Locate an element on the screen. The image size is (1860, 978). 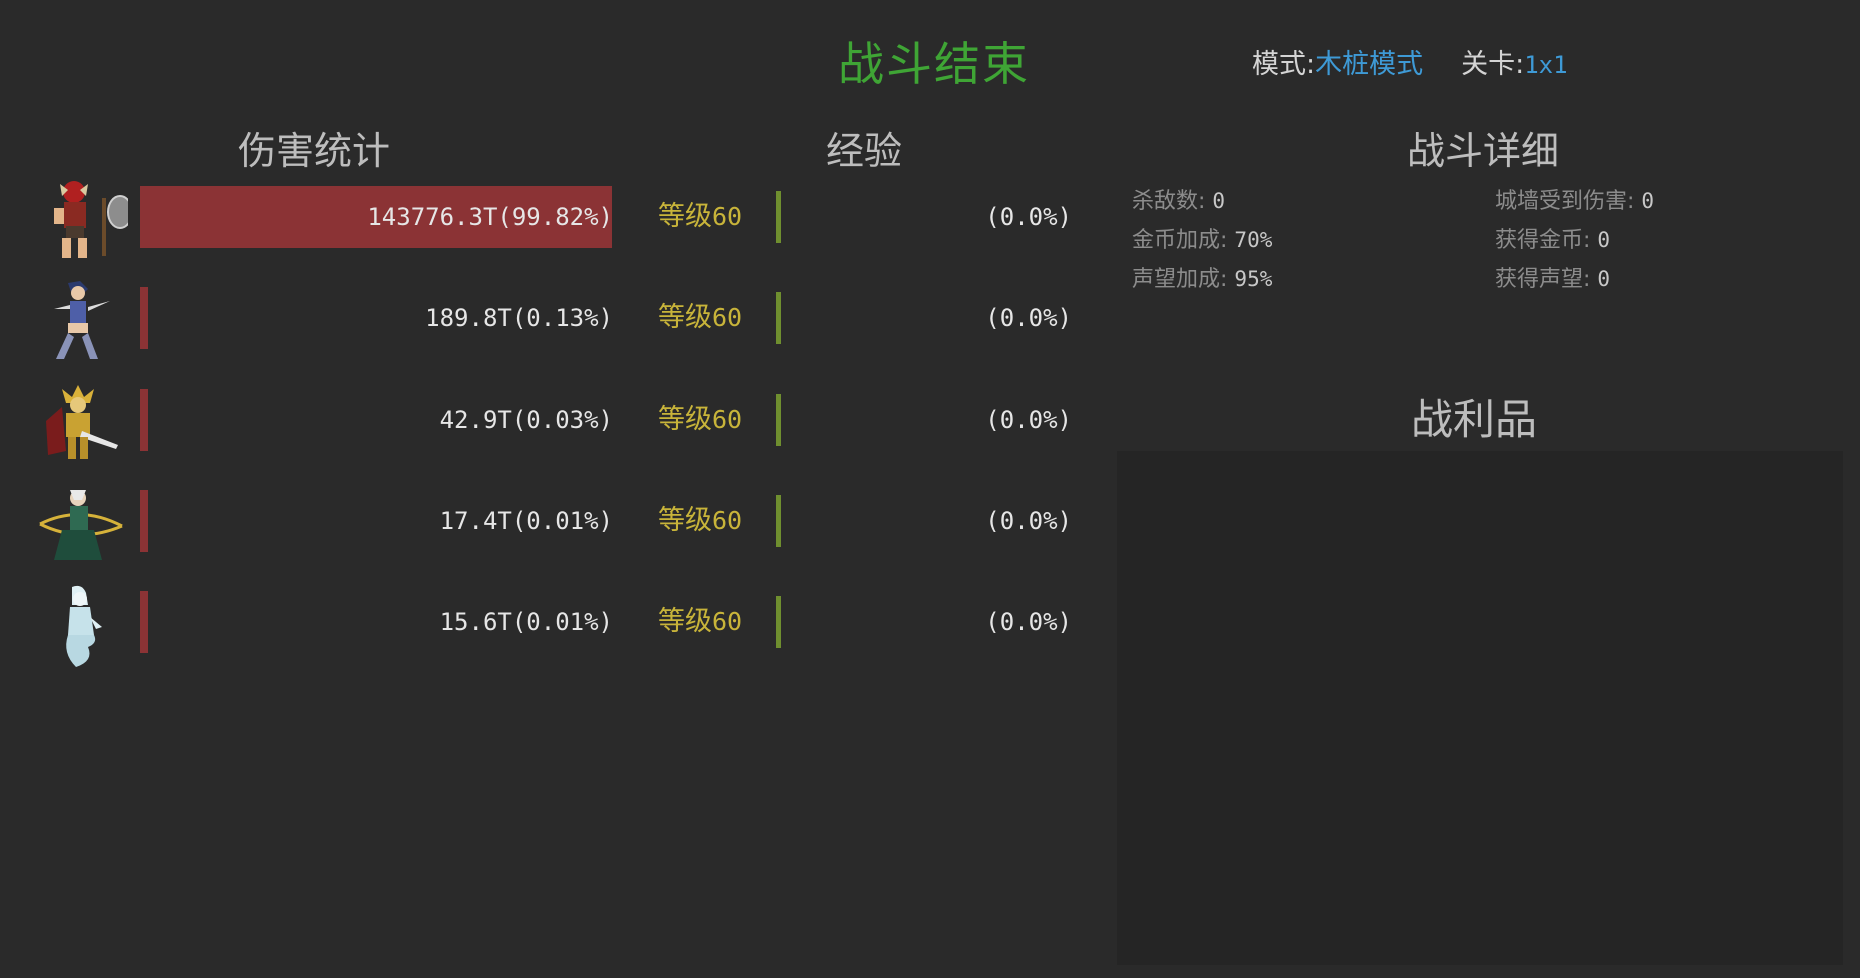
damage-bar: 189.8T(0.13%) is located at coordinates (376, 318).